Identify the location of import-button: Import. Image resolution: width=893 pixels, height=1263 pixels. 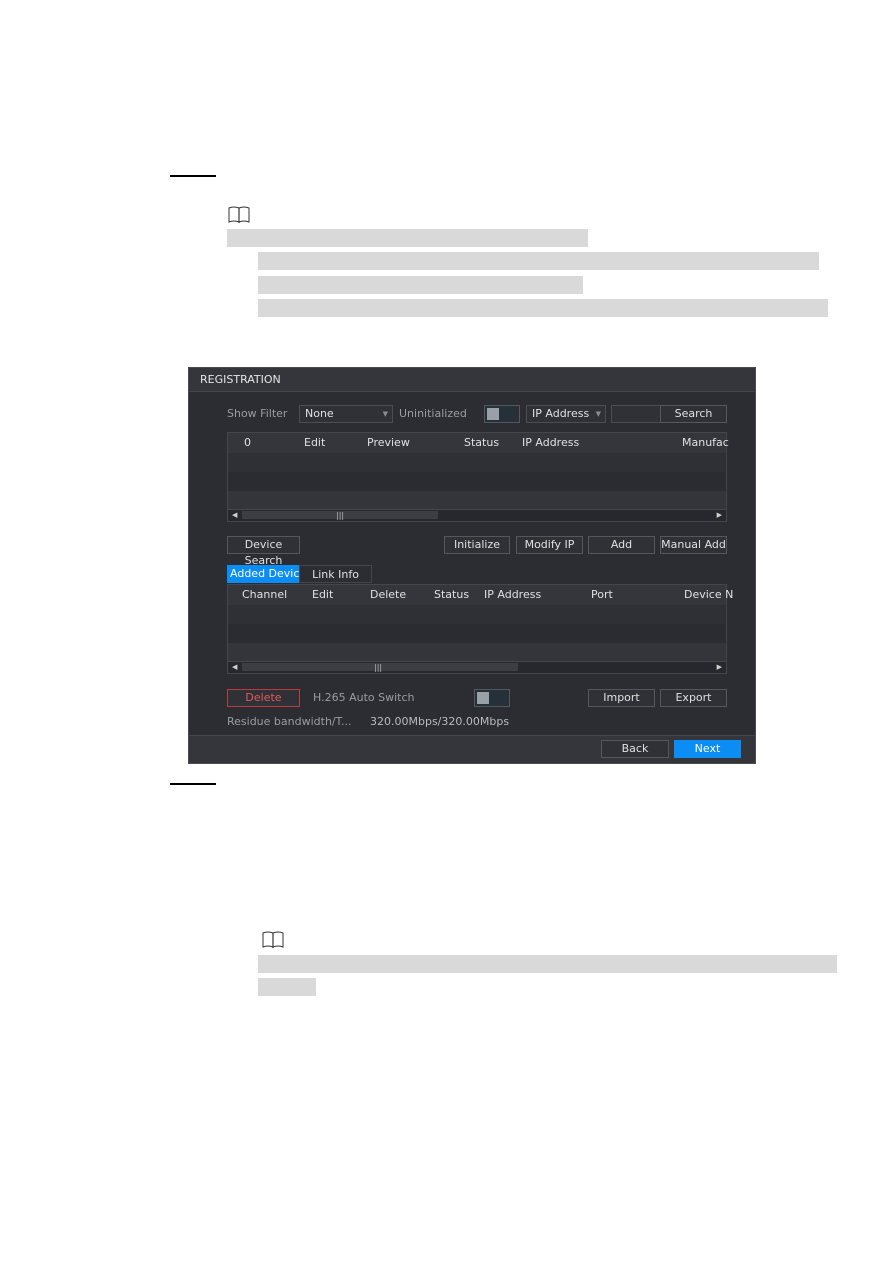
(621, 698).